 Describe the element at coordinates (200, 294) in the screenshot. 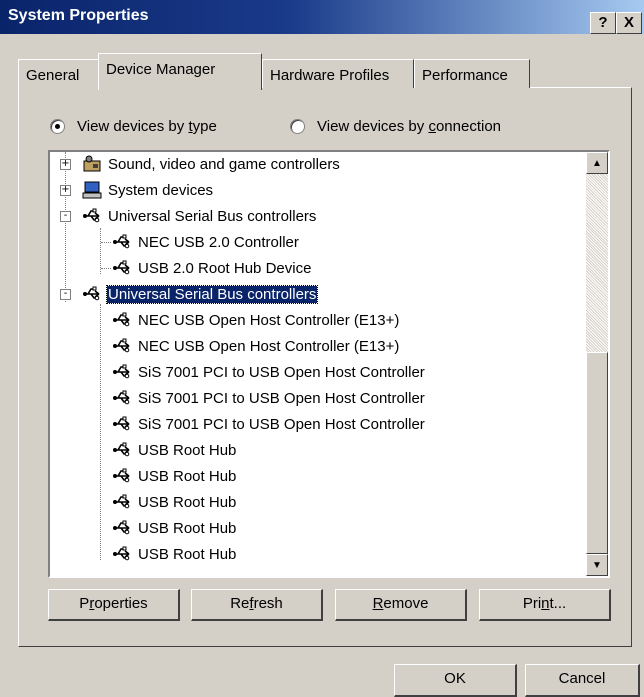

I see `tree-item-usb-controllers-selected: Universal Serial Bus controllers` at that location.